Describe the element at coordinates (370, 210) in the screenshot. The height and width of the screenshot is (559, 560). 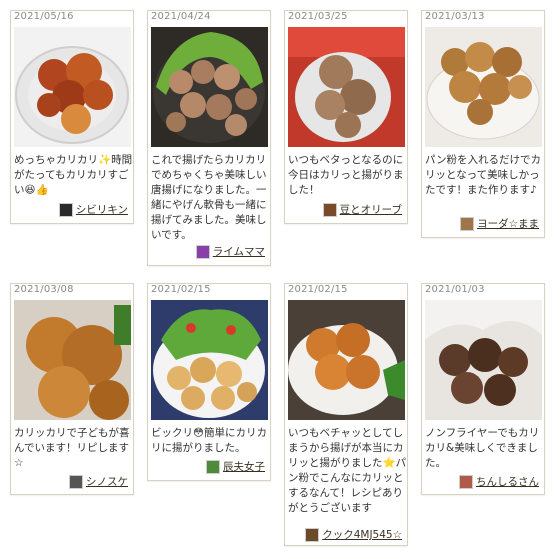
I see `author-name: 豆とオリーブ` at that location.